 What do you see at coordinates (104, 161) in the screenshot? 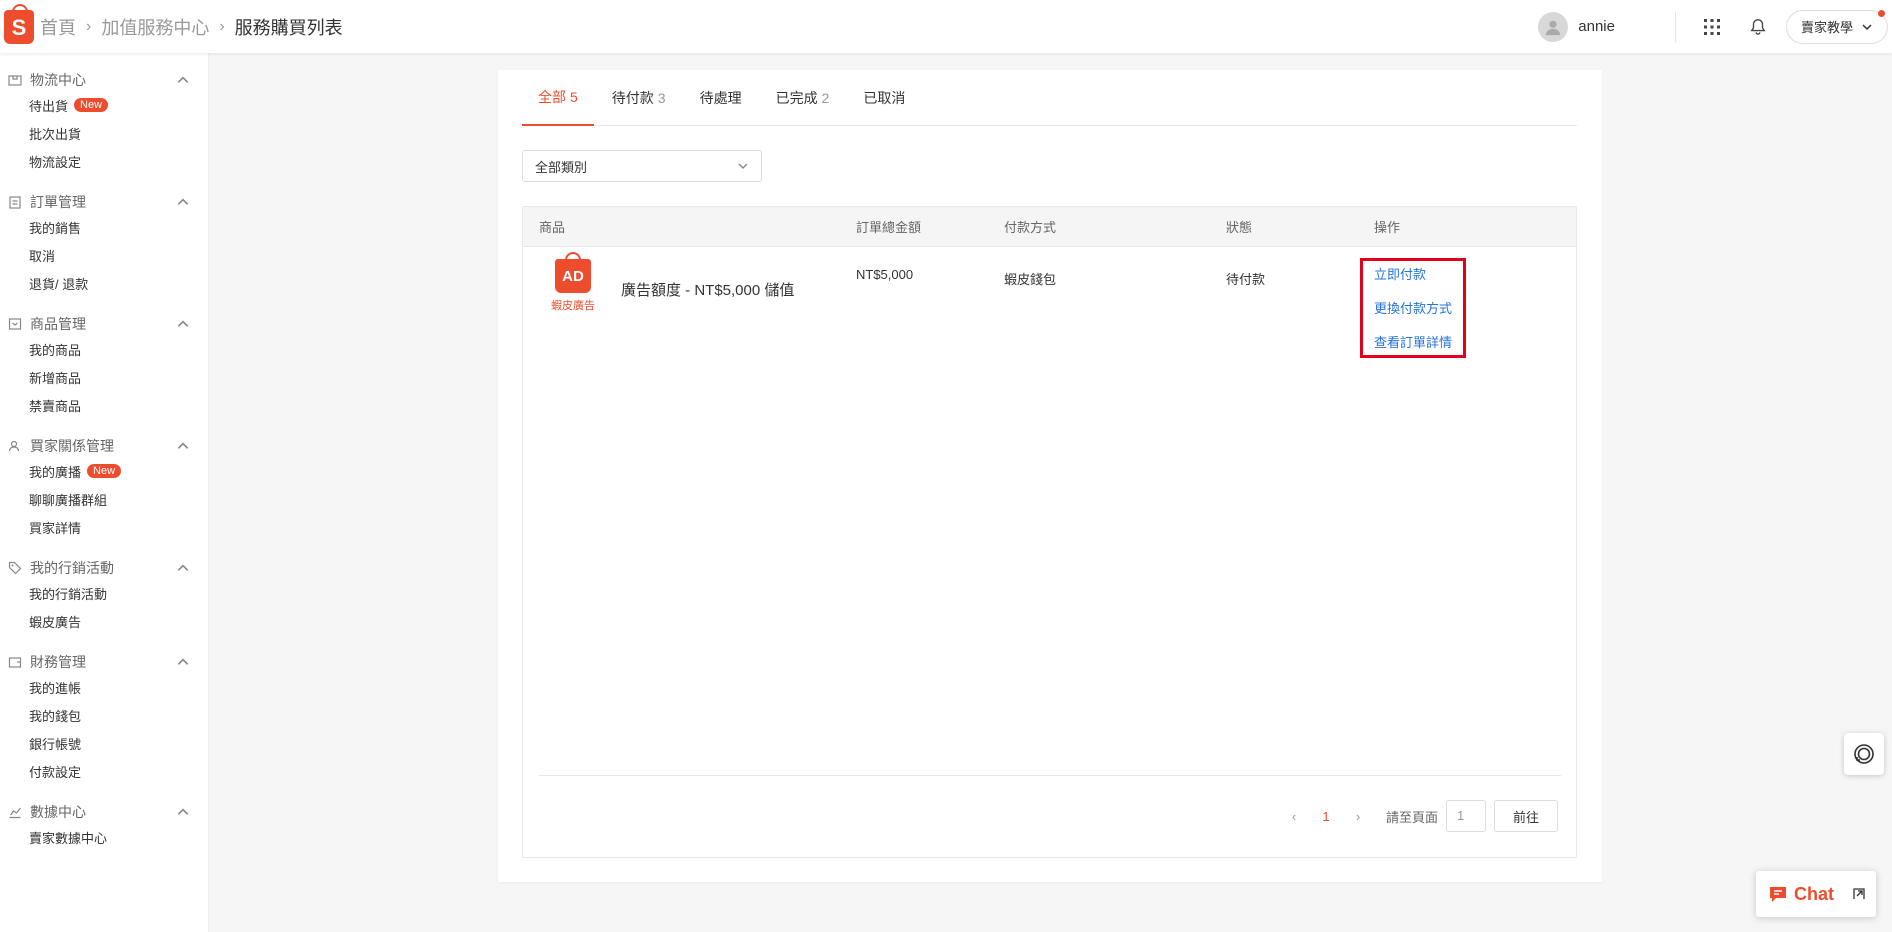
I see `sidebar-item-shipping-settings: 物流設定` at bounding box center [104, 161].